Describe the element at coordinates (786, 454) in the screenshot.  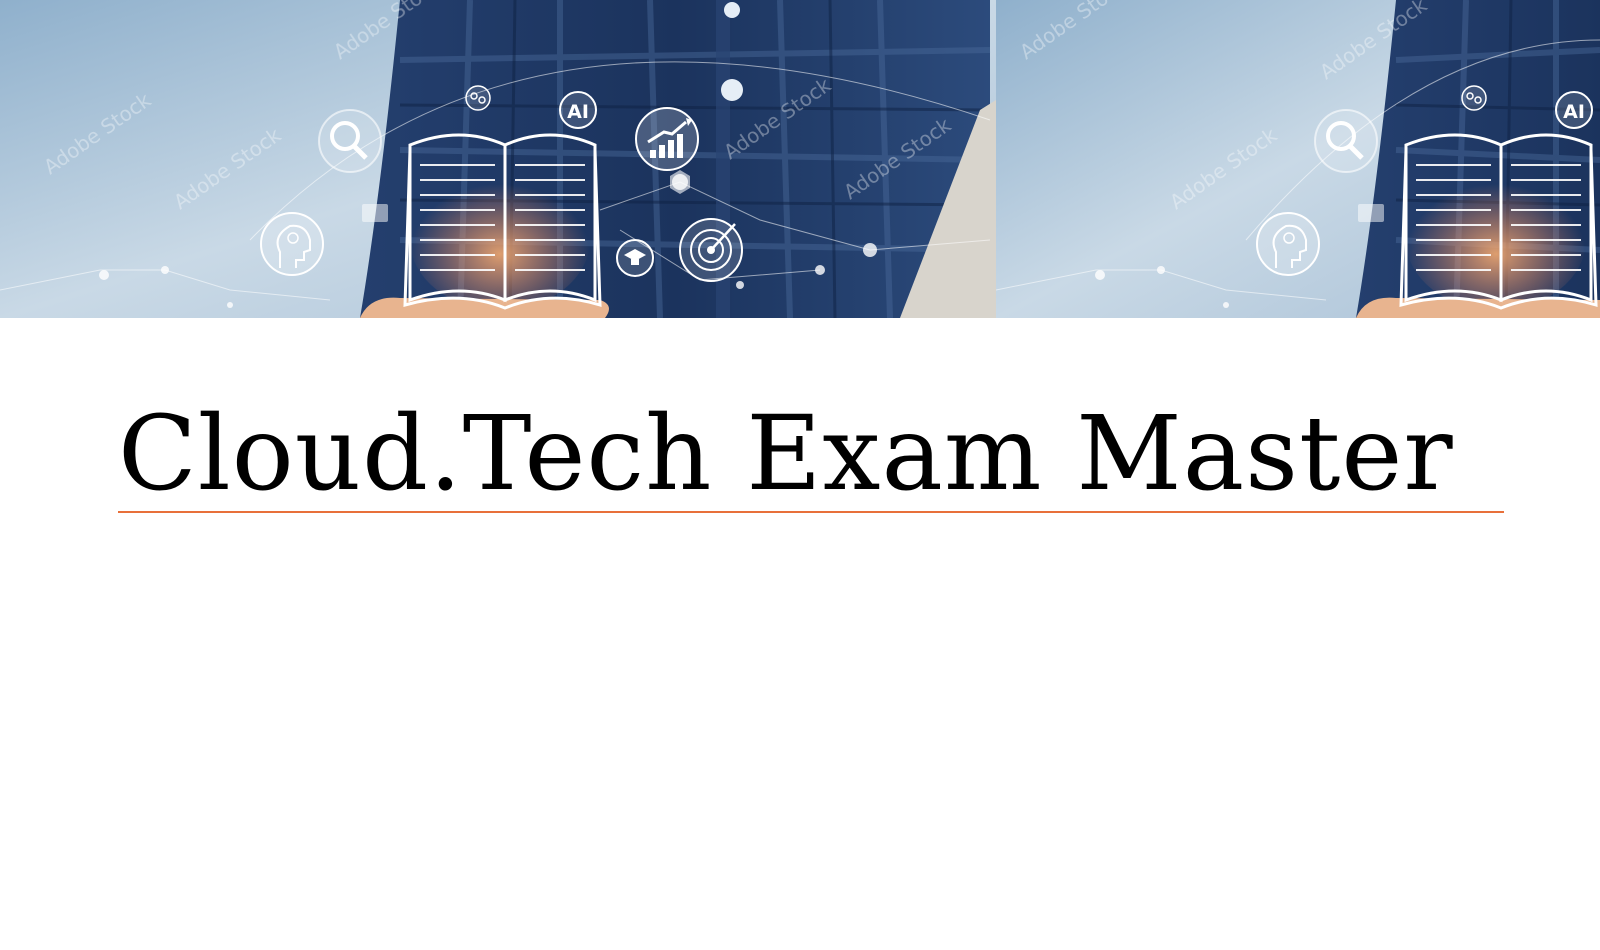
I see `page-title: Cloud.Tech Exam Master` at that location.